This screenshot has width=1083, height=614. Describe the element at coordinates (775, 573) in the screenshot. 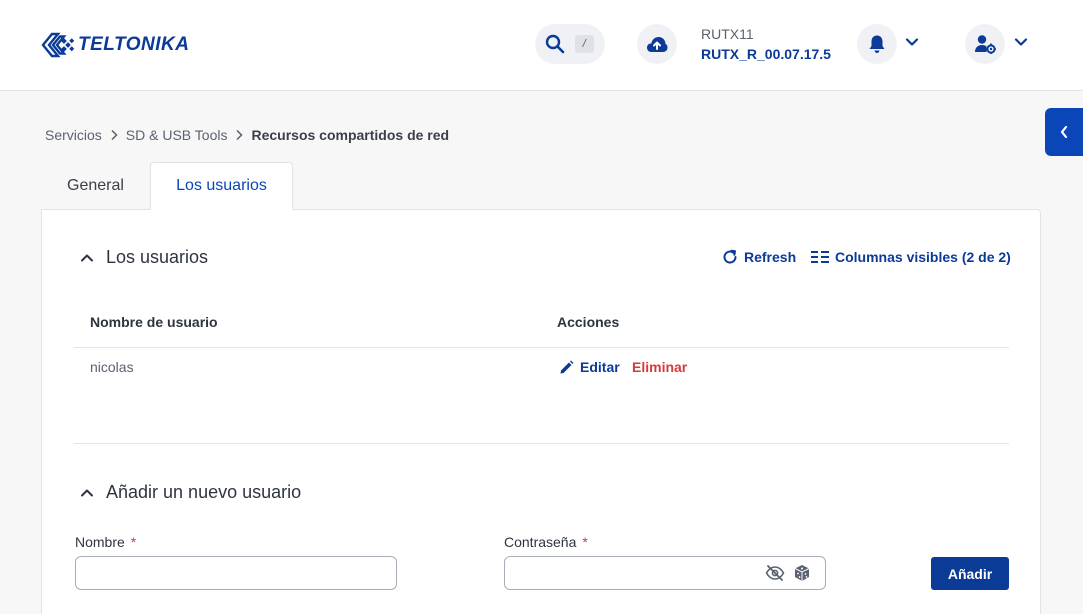

I see `eye-slash-icon` at that location.